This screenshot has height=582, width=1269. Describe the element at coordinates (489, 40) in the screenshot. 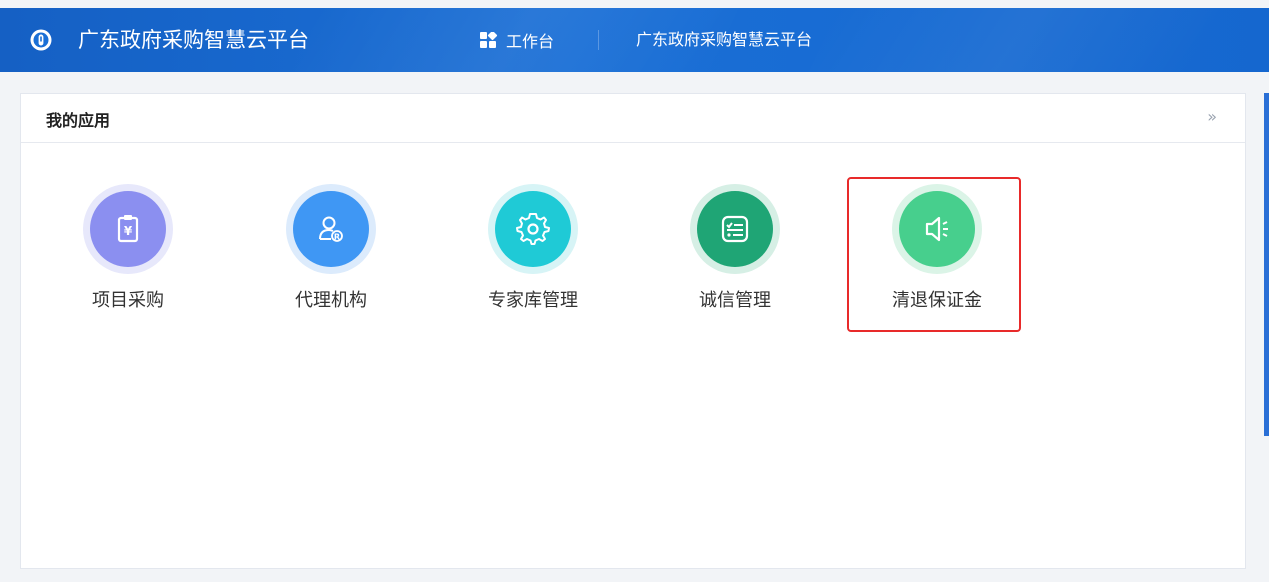

I see `grid-icon` at that location.